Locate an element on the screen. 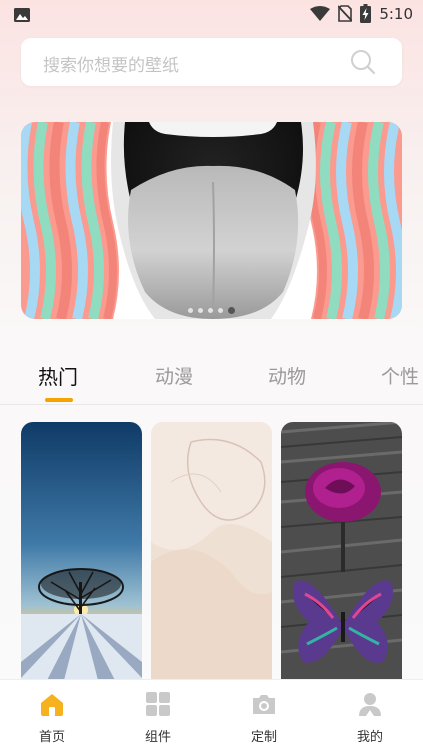 This screenshot has width=423, height=754. nav-customize-label: 定制 is located at coordinates (263, 737).